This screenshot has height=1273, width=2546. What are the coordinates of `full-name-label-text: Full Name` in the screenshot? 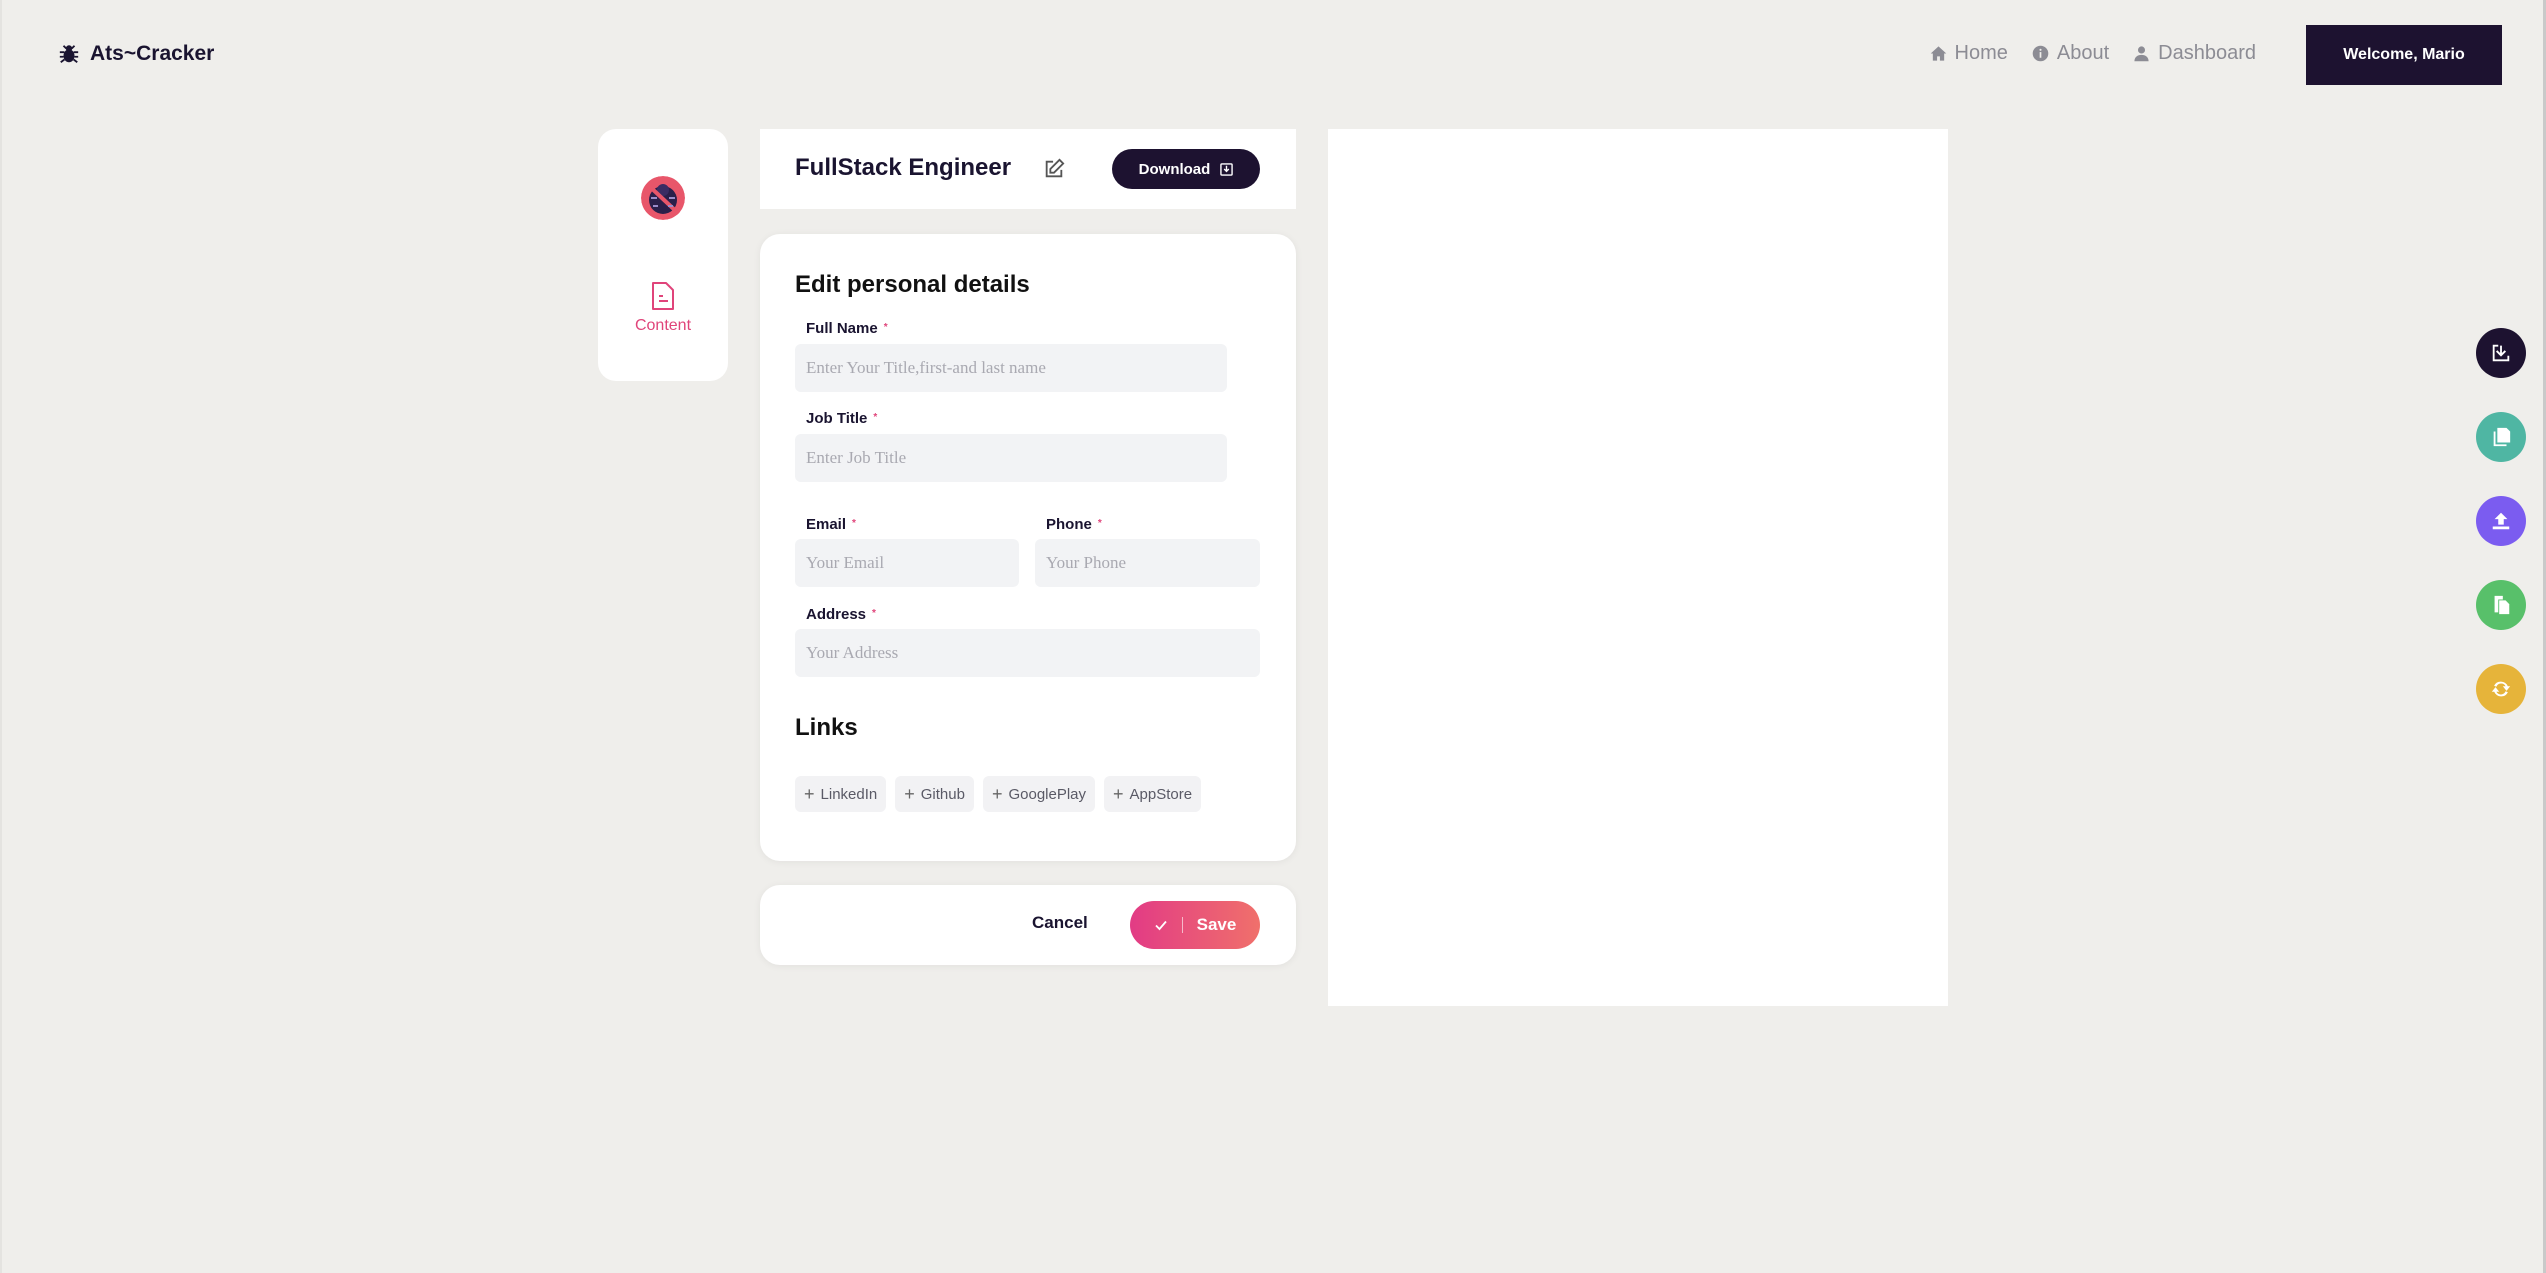 It's located at (842, 328).